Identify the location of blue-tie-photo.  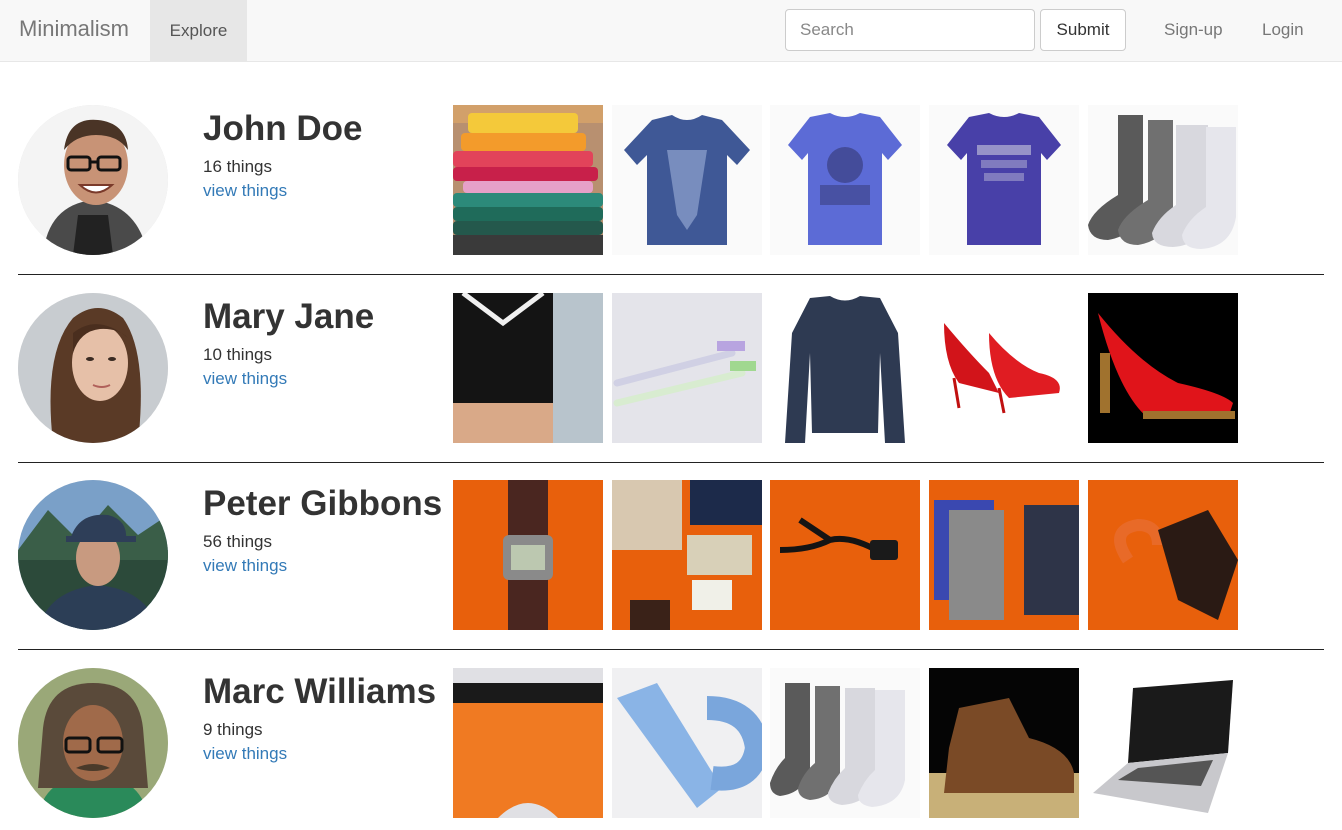
(687, 743).